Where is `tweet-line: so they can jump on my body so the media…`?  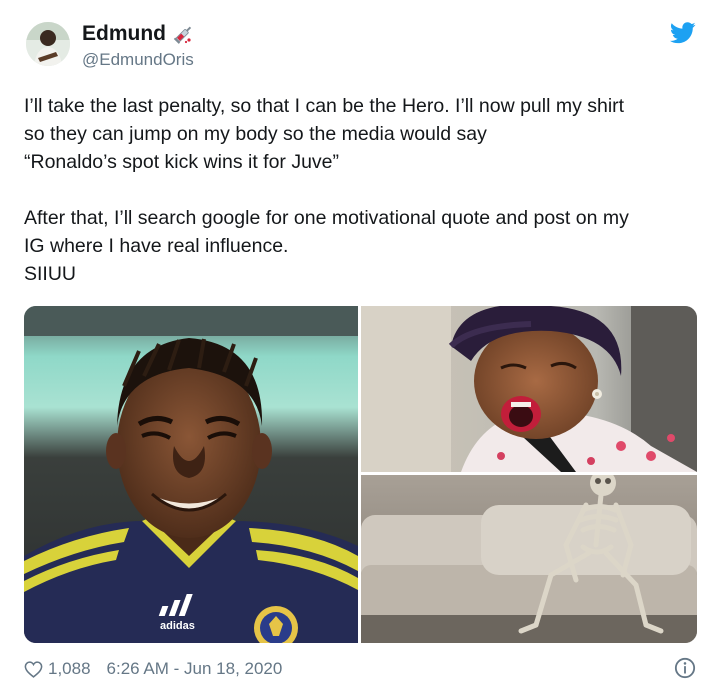 tweet-line: so they can jump on my body so the media… is located at coordinates (255, 134).